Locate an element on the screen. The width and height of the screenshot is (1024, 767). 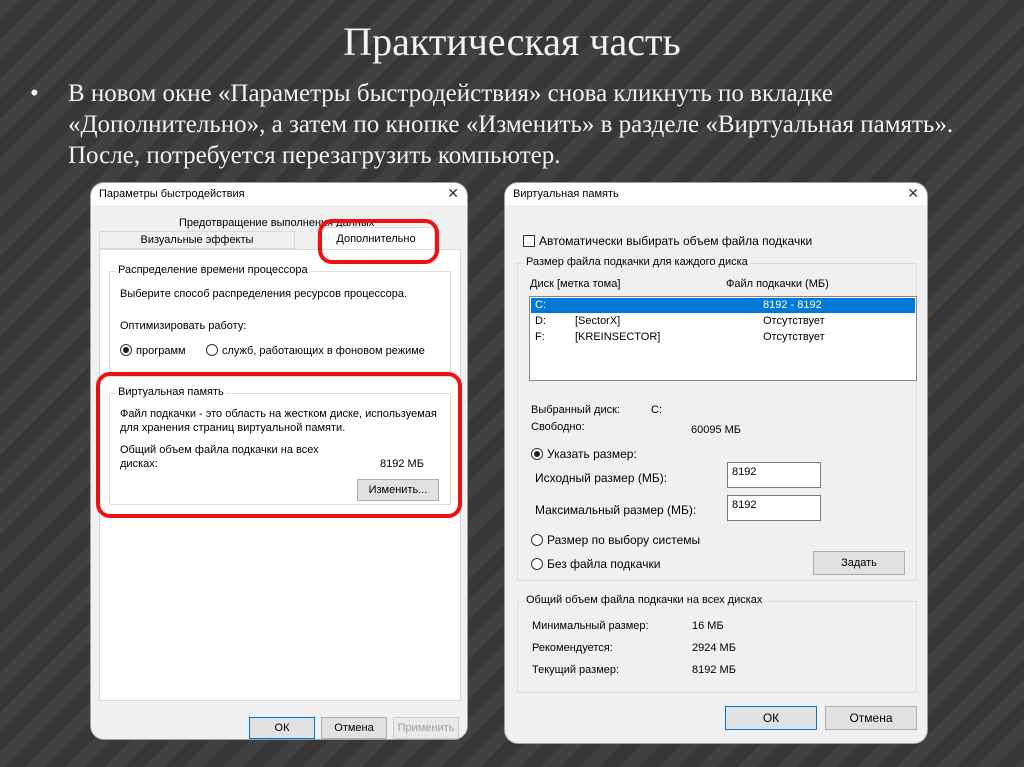
apply-button: Применить is located at coordinates (426, 728).